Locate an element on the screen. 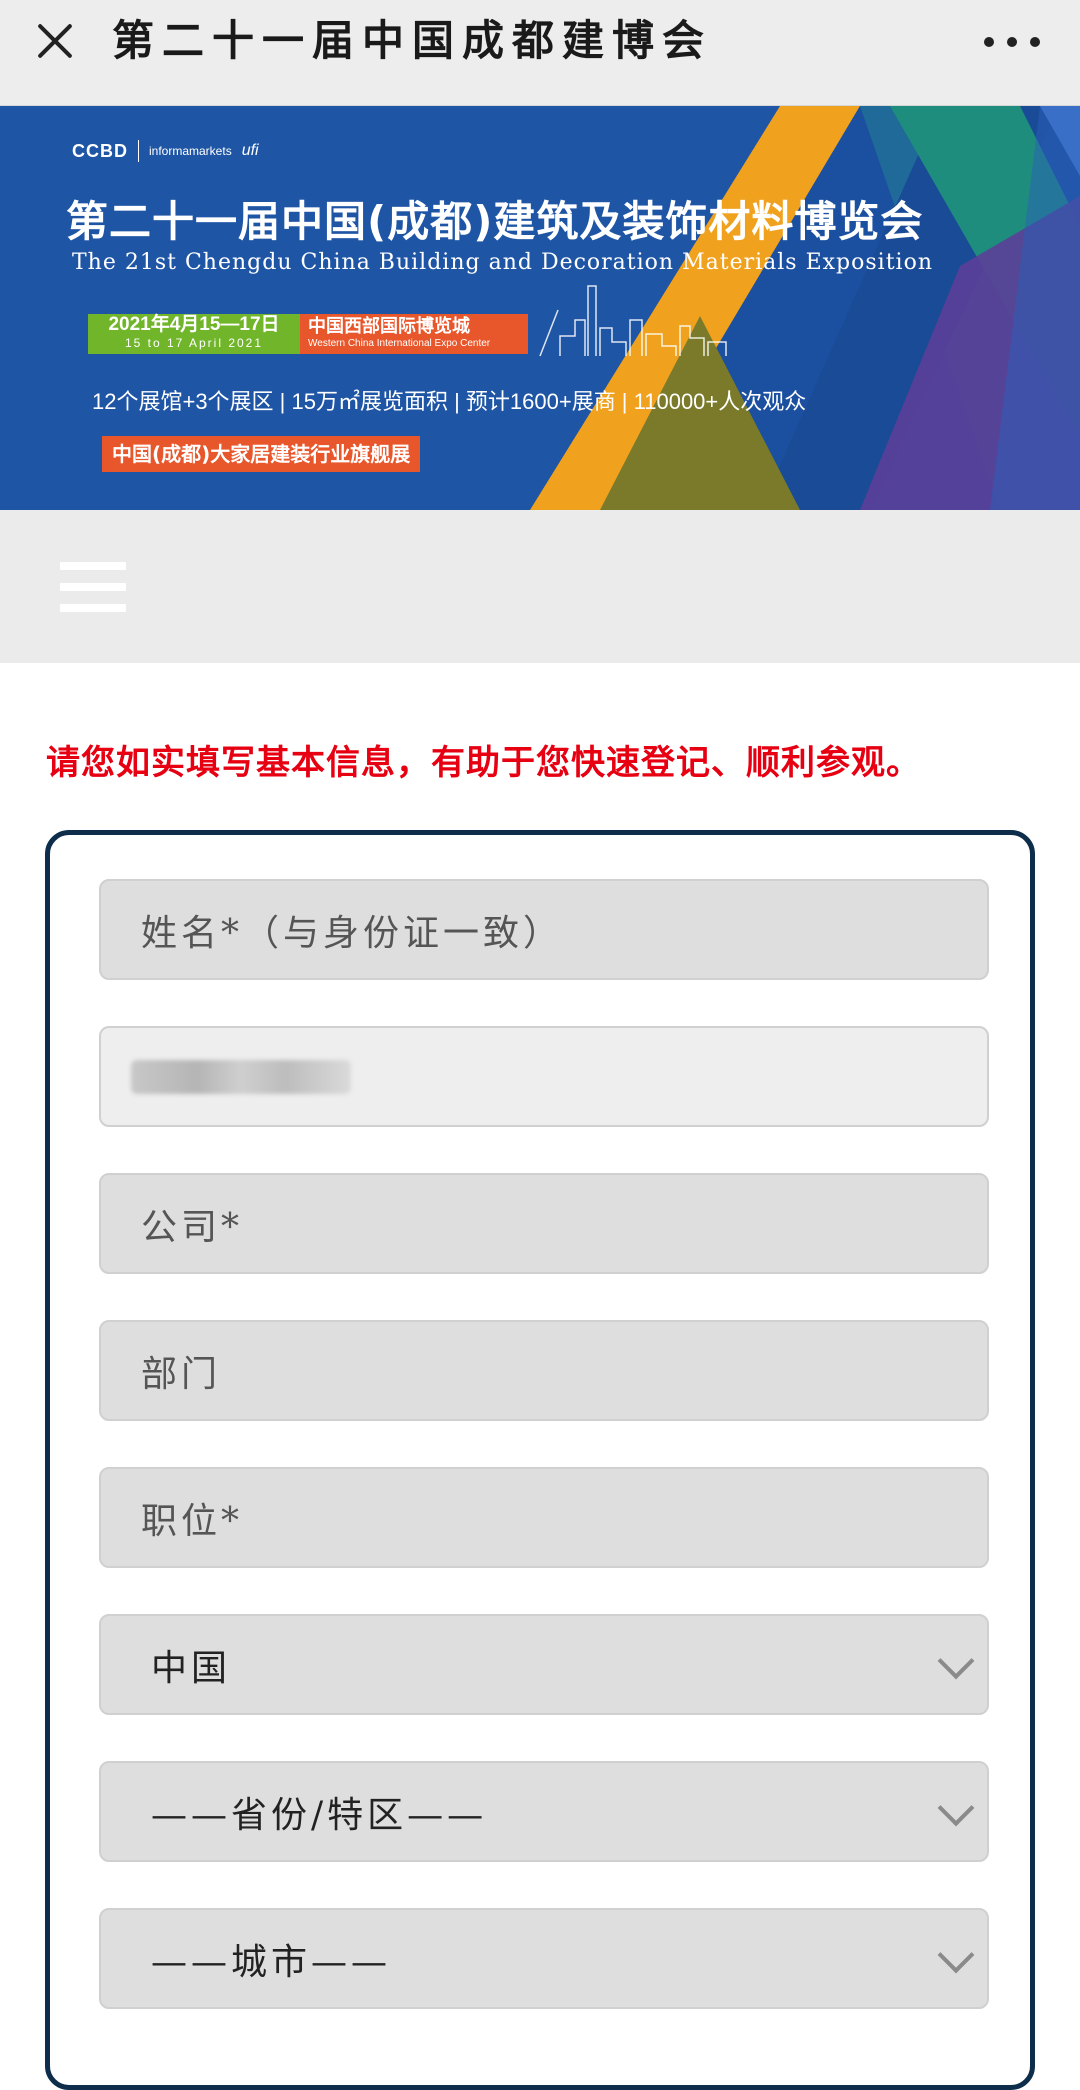  department-field: 部门 is located at coordinates (544, 1370).